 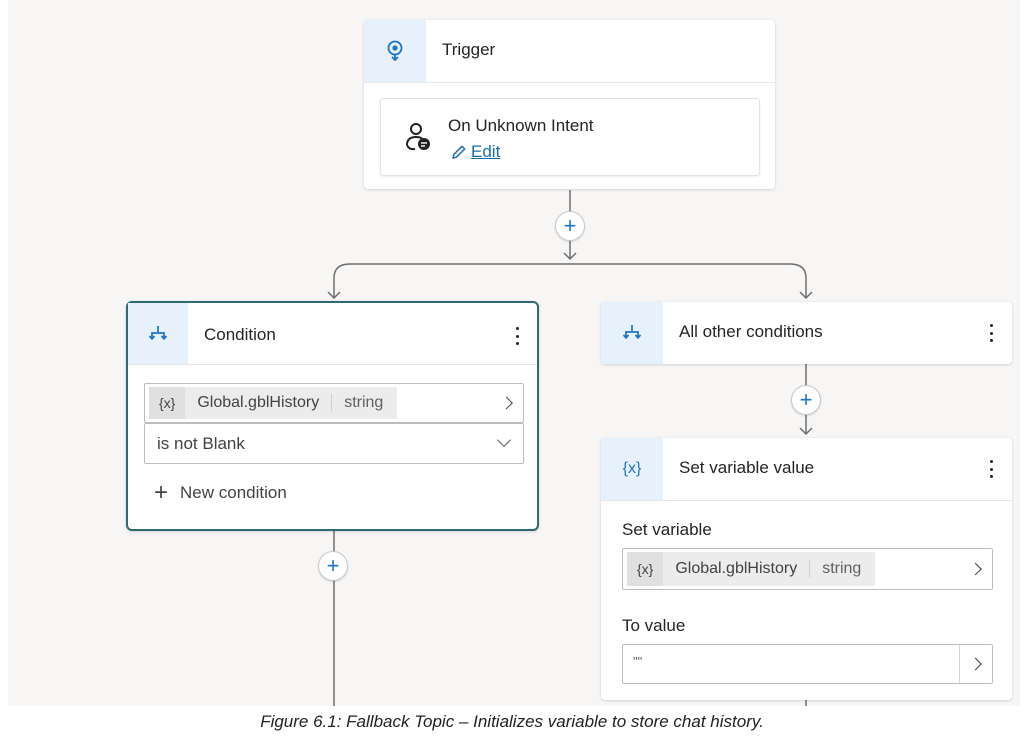 I want to click on edit-link: Edit, so click(x=475, y=152).